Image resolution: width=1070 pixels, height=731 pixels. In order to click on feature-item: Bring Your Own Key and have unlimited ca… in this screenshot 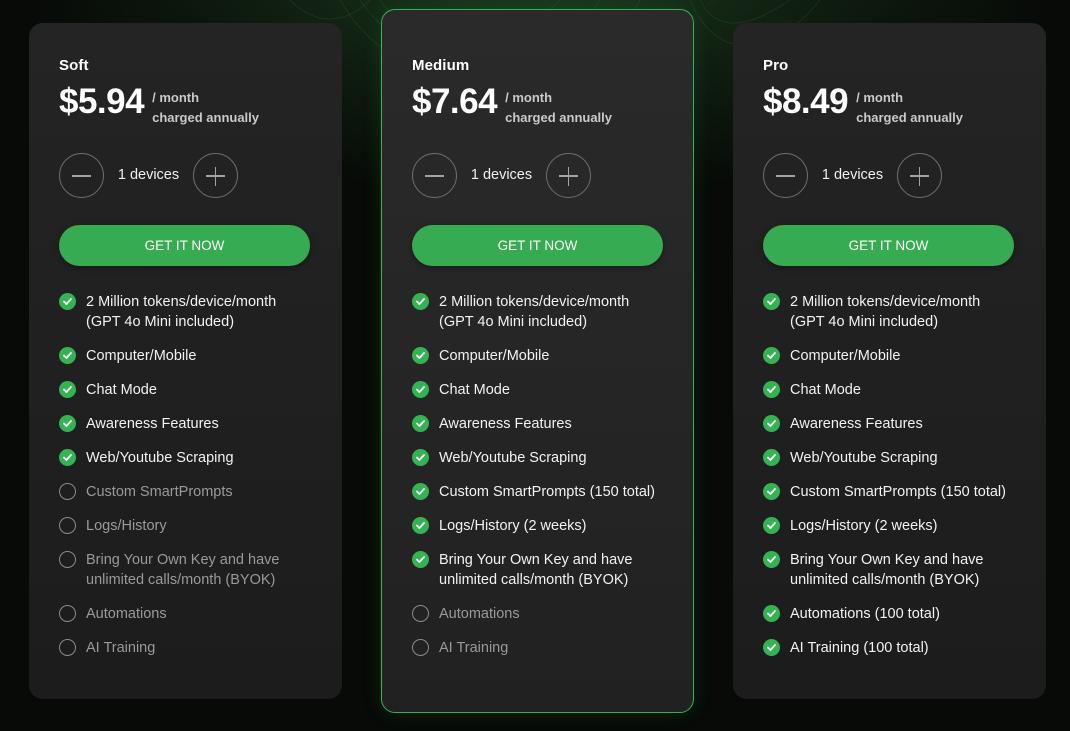, I will do `click(537, 570)`.